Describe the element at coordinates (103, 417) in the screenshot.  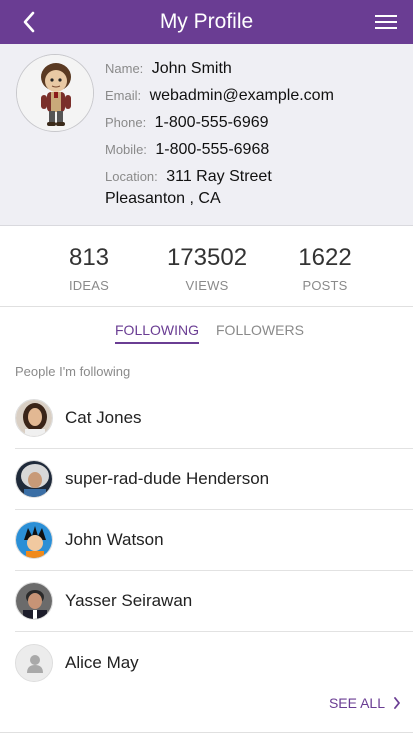
I see `person-name: Cat Jones` at that location.